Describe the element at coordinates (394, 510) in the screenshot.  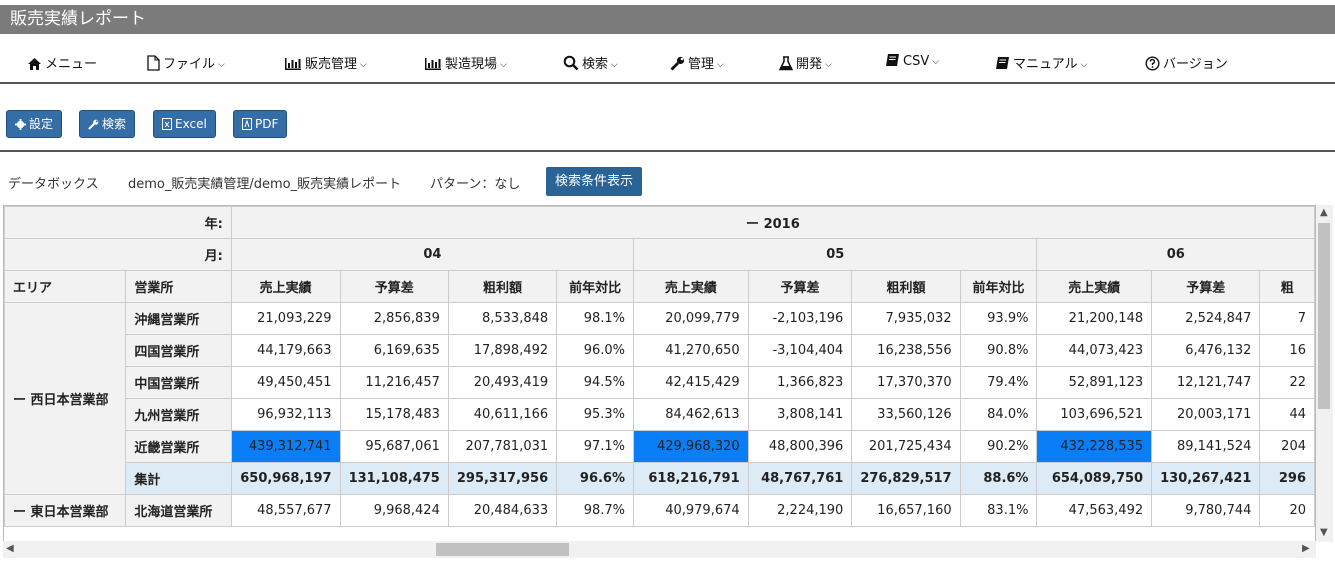
I see `value-cell: 9,968,424` at that location.